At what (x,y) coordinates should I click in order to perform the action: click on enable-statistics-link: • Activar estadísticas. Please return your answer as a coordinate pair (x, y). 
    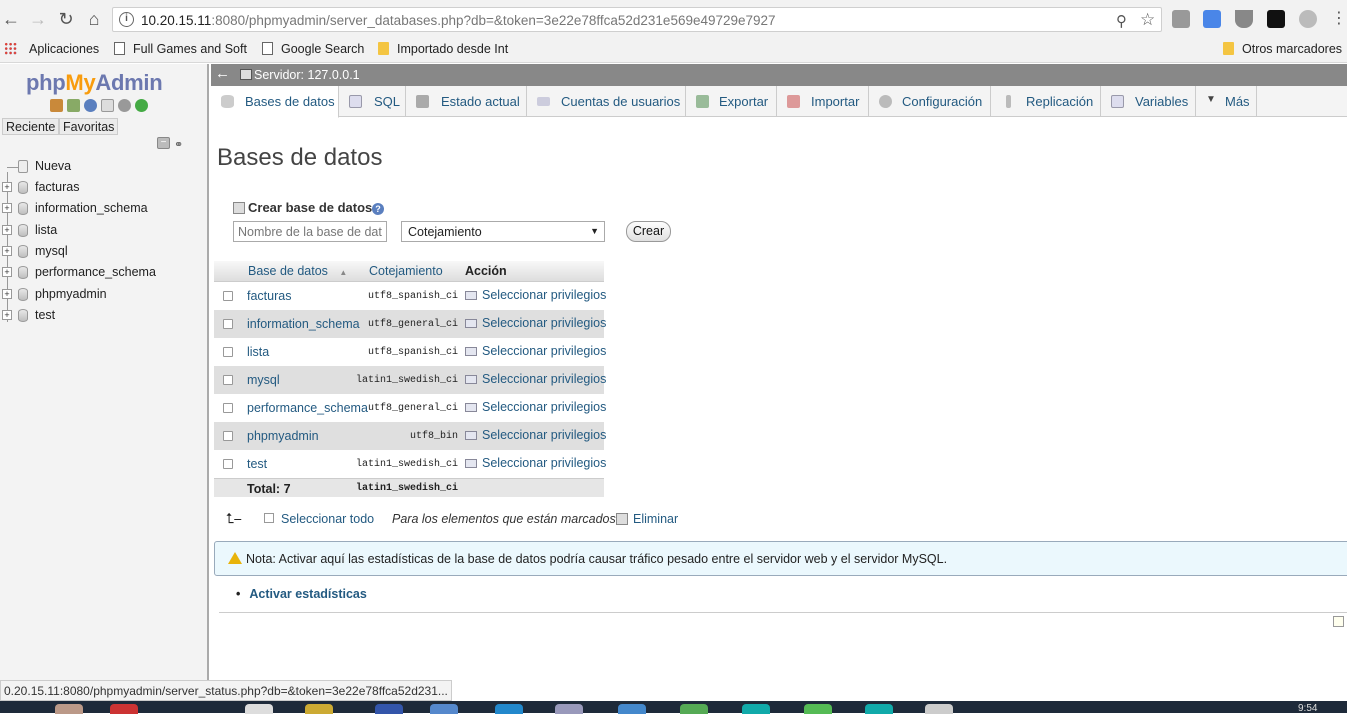
    Looking at the image, I should click on (301, 594).